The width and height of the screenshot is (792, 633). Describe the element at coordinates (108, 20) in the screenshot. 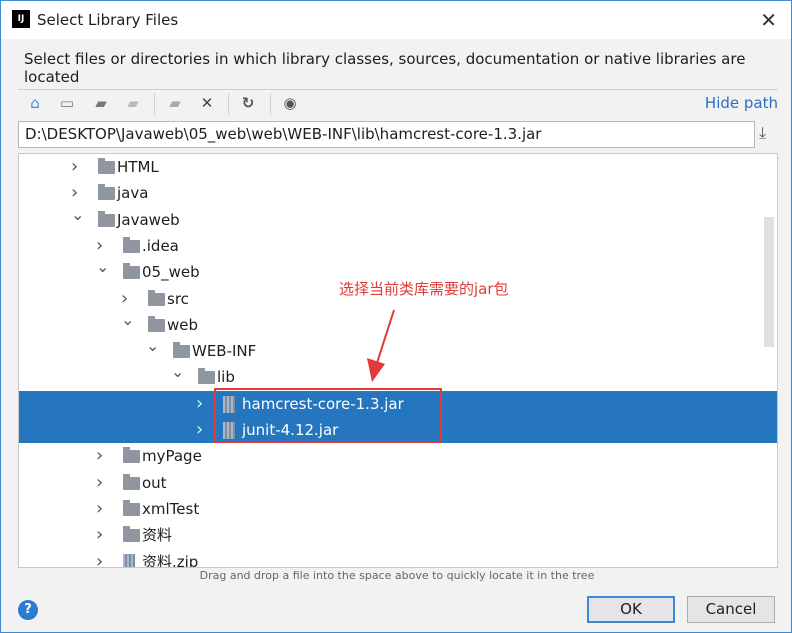

I see `dialog-title: Select Library Files` at that location.